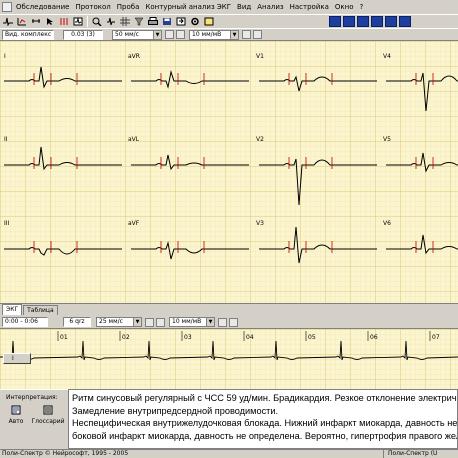 The image size is (458, 458). Describe the element at coordinates (7, 223) in the screenshot. I see `lead-label-iii: III` at that location.